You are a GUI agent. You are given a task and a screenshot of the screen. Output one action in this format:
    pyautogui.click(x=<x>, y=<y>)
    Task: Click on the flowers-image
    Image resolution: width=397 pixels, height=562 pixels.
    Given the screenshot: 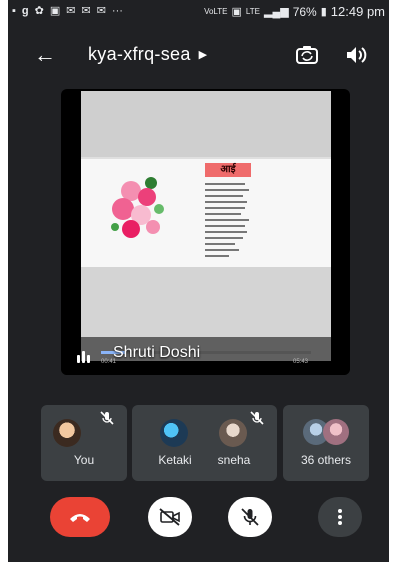 What is the action you would take?
    pyautogui.click(x=137, y=207)
    